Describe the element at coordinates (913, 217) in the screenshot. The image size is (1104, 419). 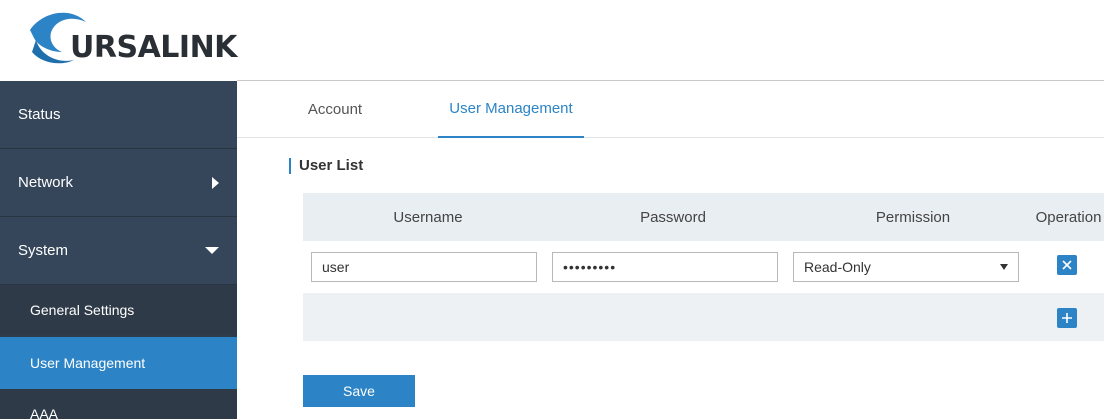
I see `column-header-permission: Permission` at that location.